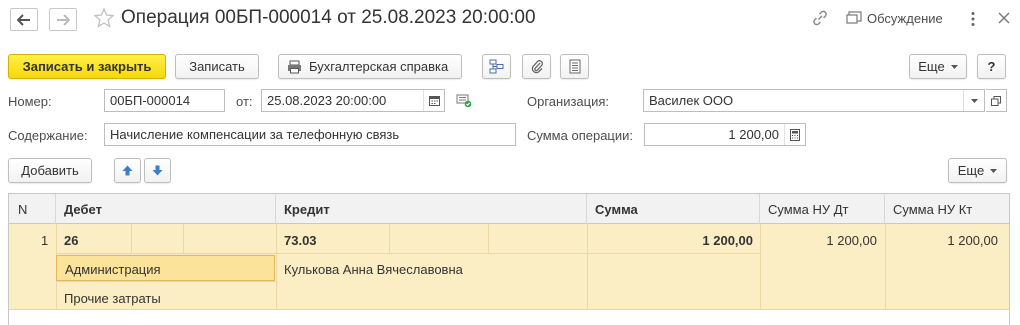 The height and width of the screenshot is (325, 1020). I want to click on organization-dropdown-button, so click(973, 100).